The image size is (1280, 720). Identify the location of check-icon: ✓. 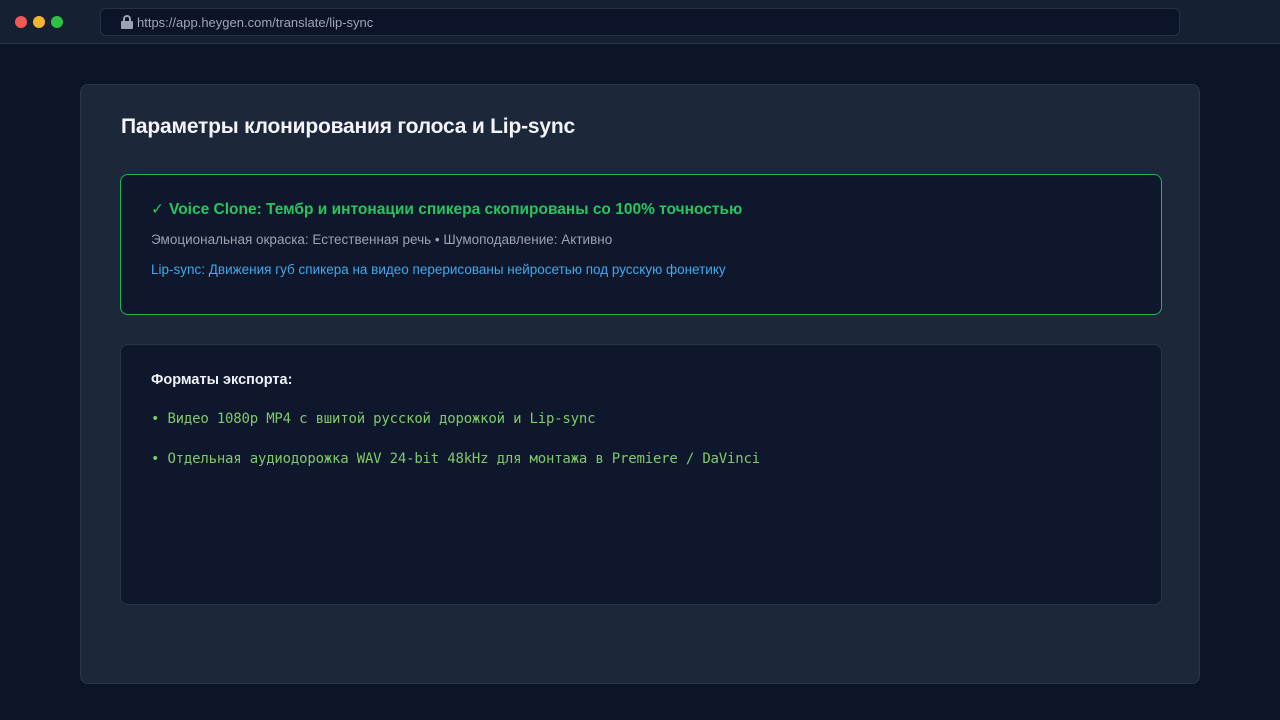
(157, 209).